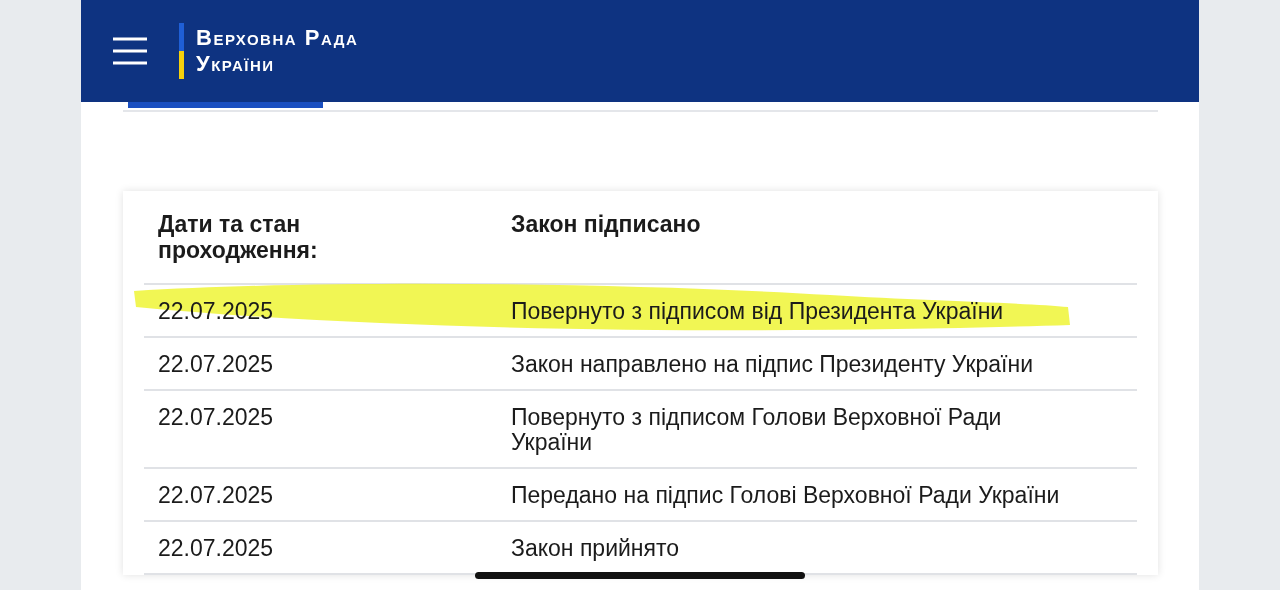 The width and height of the screenshot is (1280, 590). Describe the element at coordinates (757, 430) in the screenshot. I see `table-cell-text: Повернуто з підписом Голови Верховної Ради України` at that location.